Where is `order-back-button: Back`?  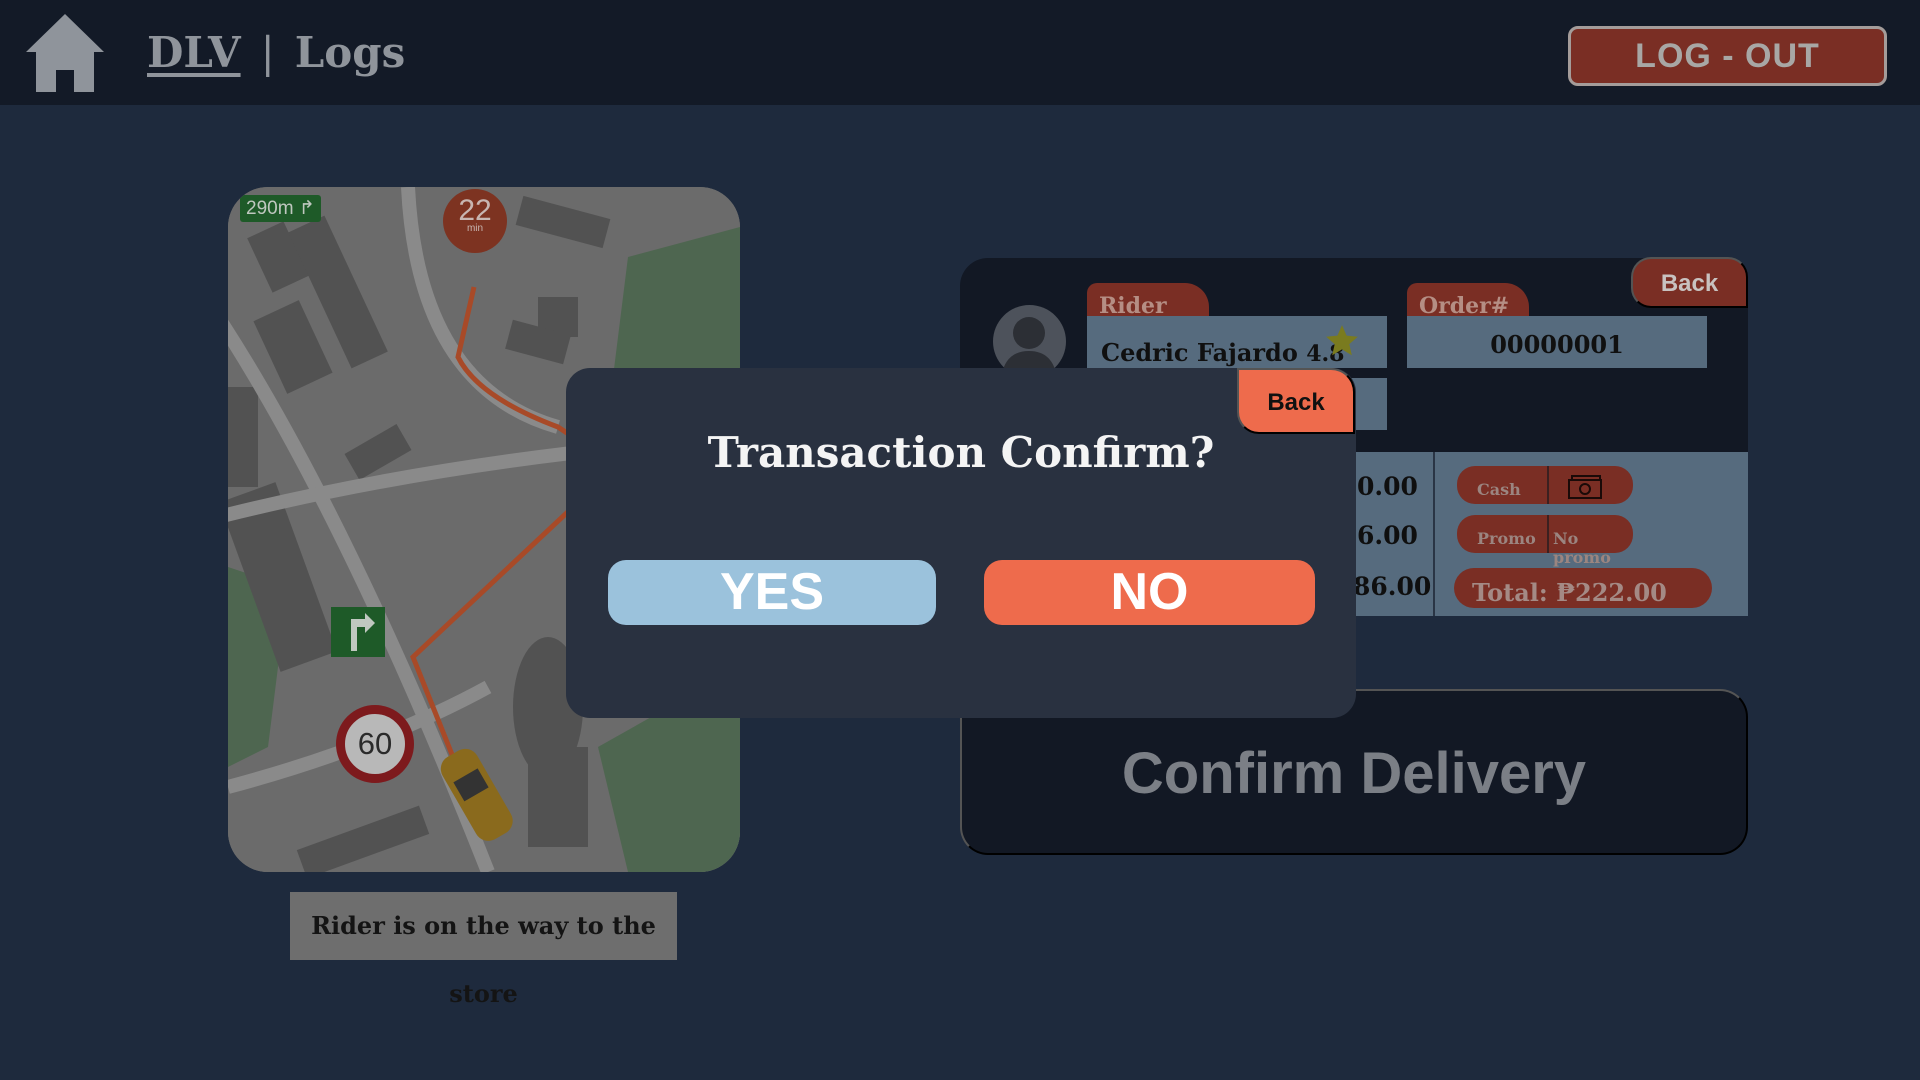 order-back-button: Back is located at coordinates (1689, 282).